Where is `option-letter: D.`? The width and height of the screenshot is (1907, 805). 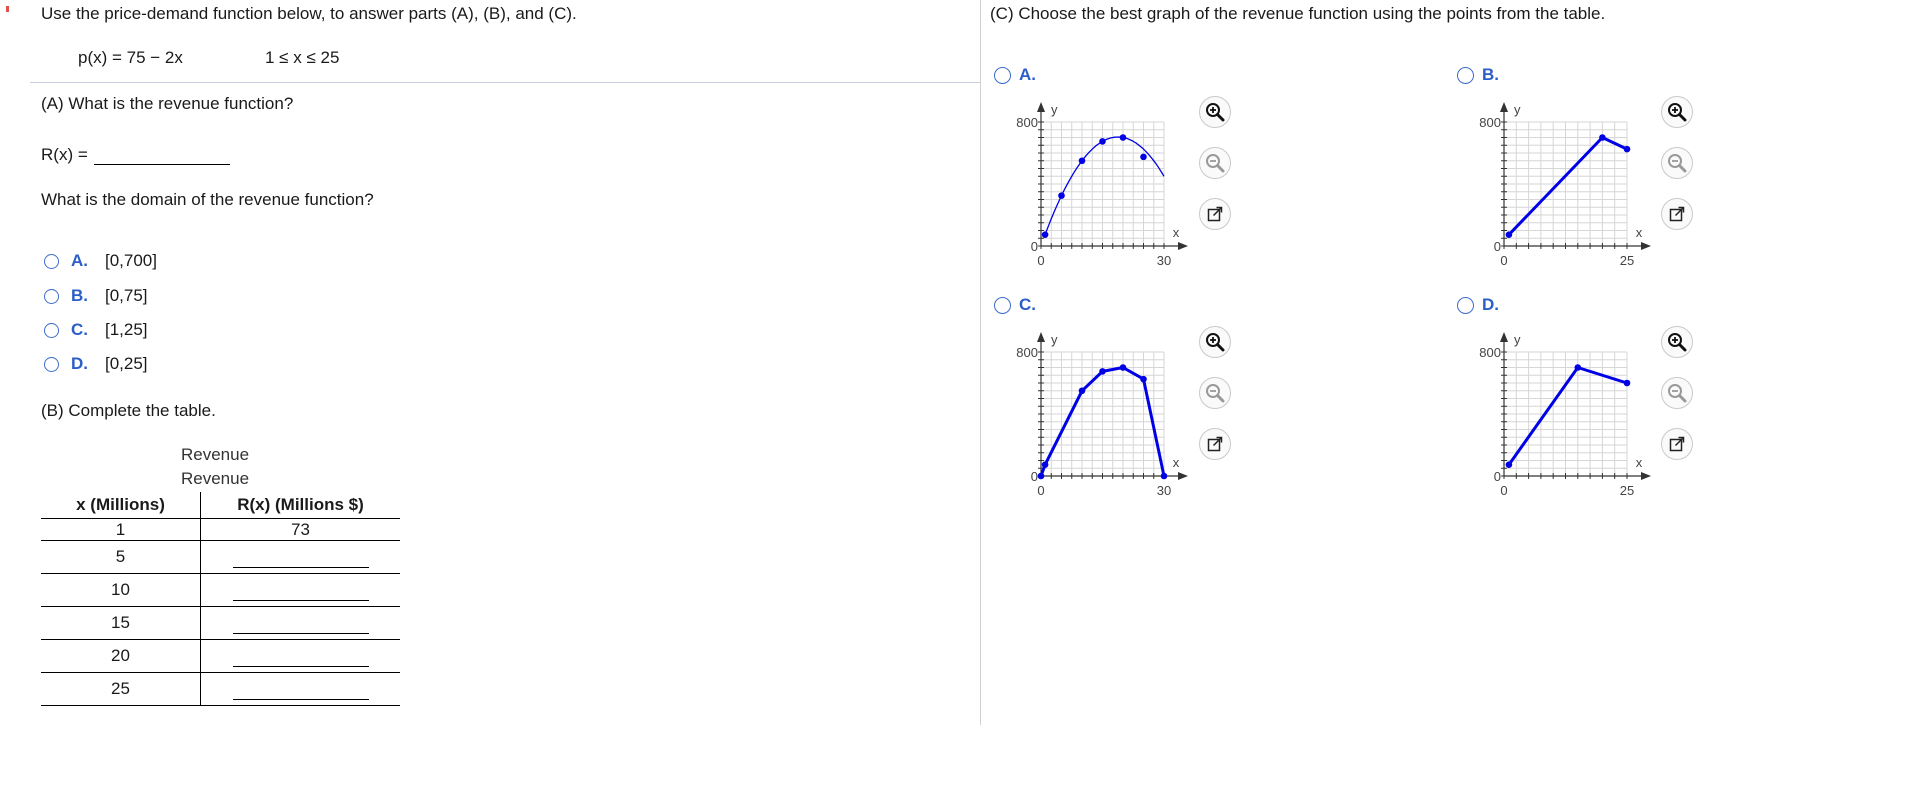 option-letter: D. is located at coordinates (1490, 304).